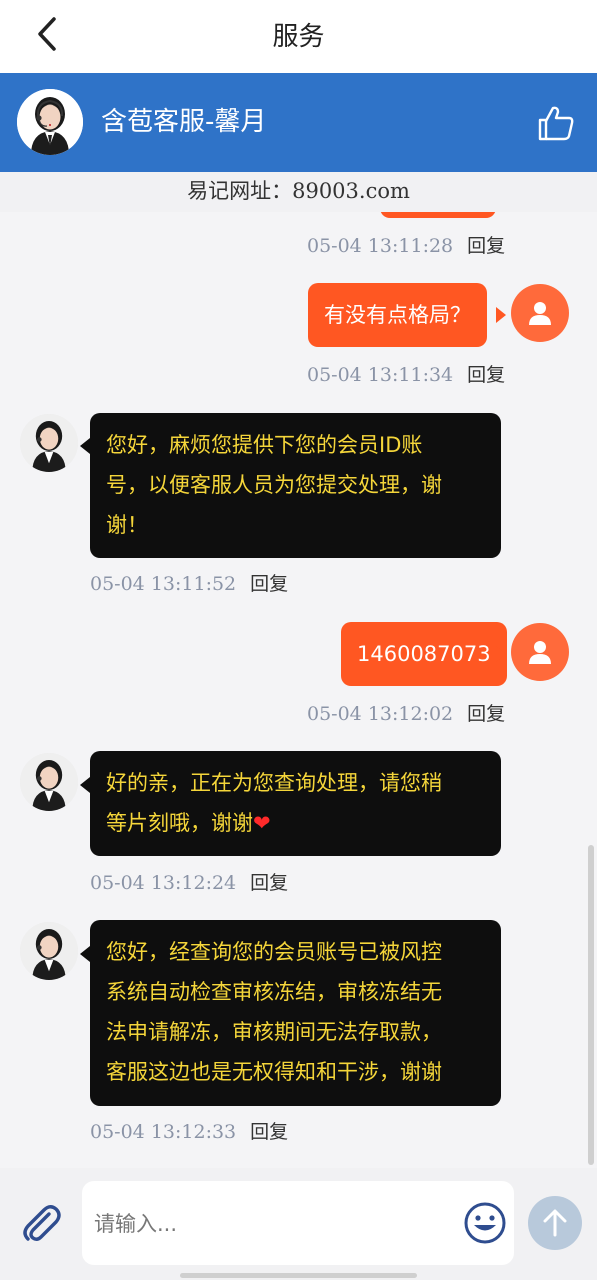  I want to click on top-nav-bar: 服务, so click(298, 36).